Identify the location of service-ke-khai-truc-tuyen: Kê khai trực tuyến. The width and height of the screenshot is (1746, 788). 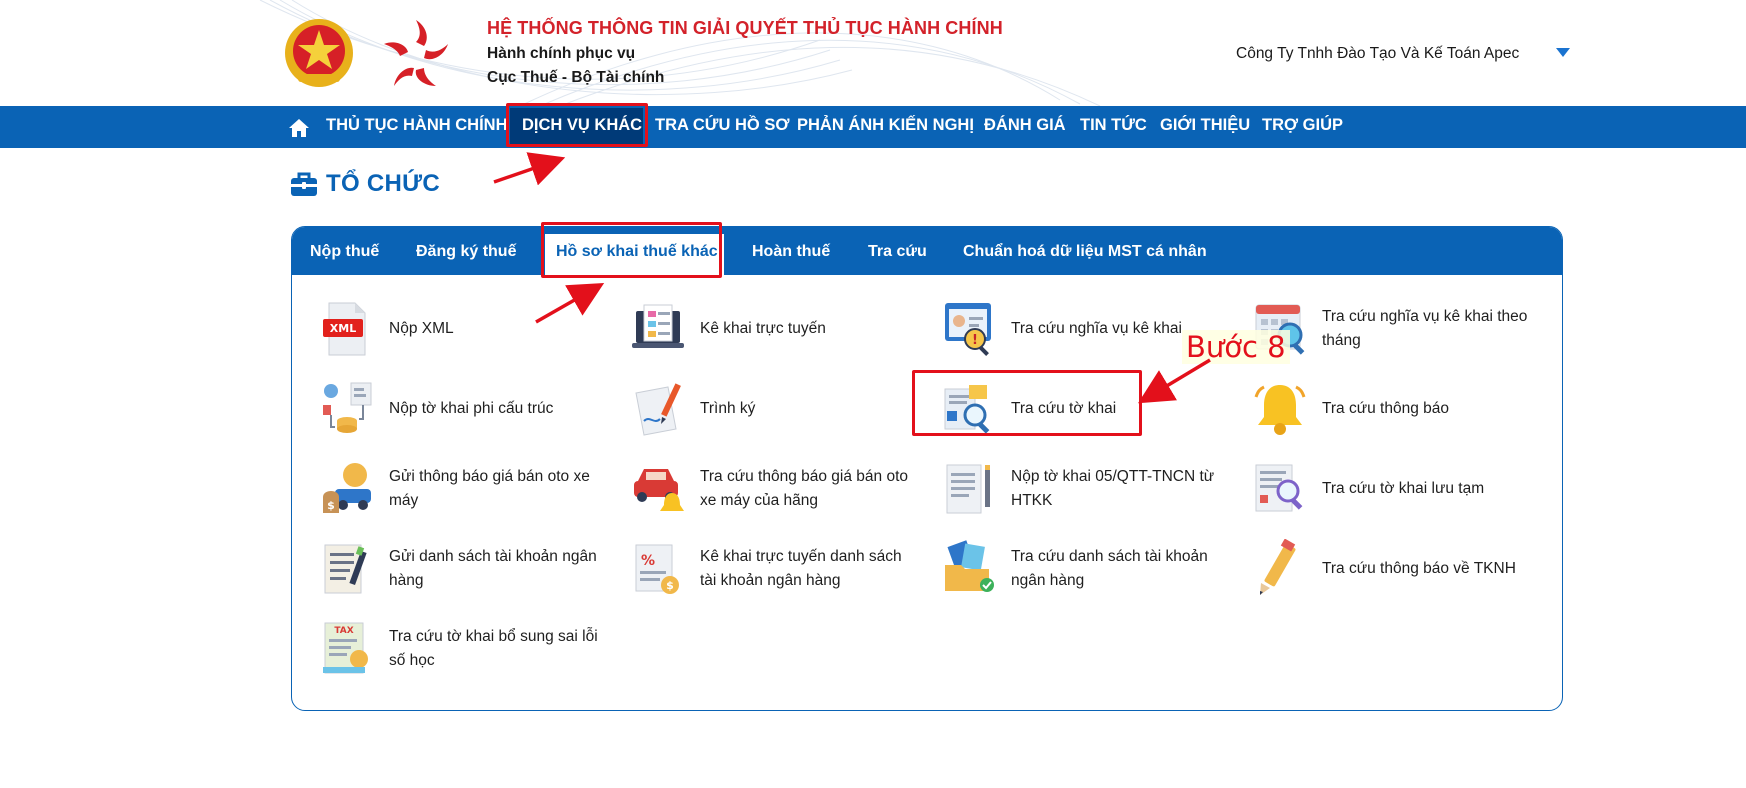
(775, 330).